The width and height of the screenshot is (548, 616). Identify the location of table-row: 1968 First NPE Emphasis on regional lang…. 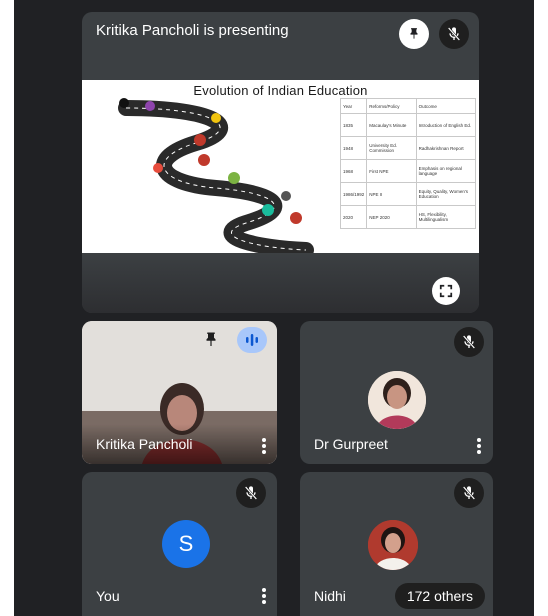
(408, 171).